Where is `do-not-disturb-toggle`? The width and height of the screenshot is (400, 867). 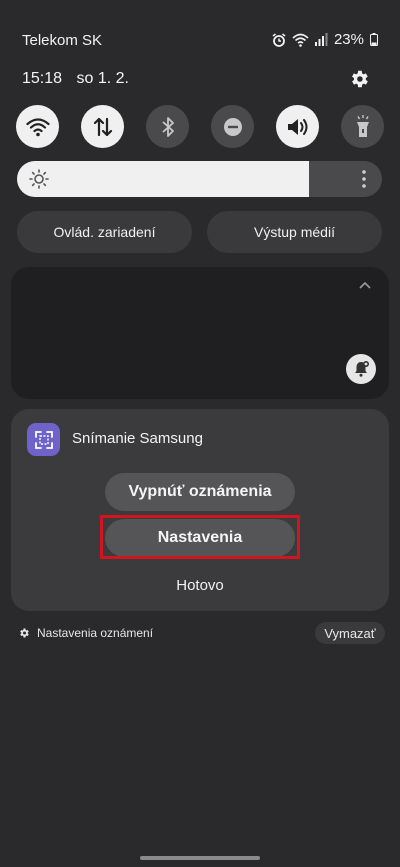
do-not-disturb-toggle is located at coordinates (232, 126).